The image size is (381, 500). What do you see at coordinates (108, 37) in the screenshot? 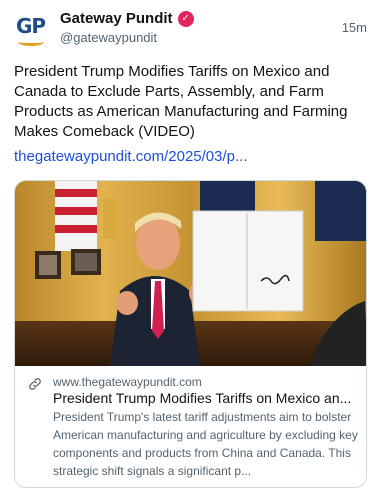
I see `user-handle: @gatewaypundit` at bounding box center [108, 37].